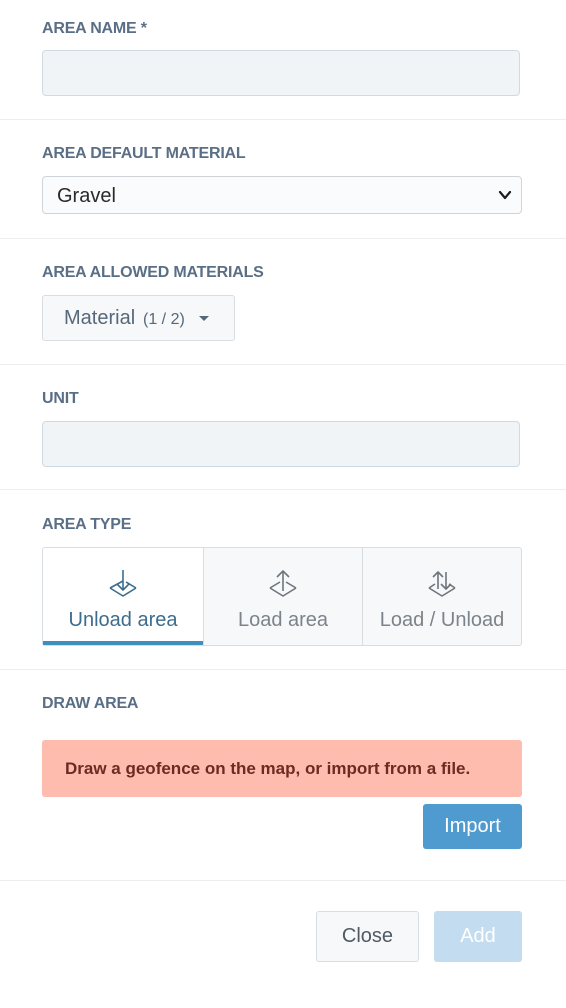  What do you see at coordinates (123, 620) in the screenshot?
I see `area-type-unload-label: Unload area` at bounding box center [123, 620].